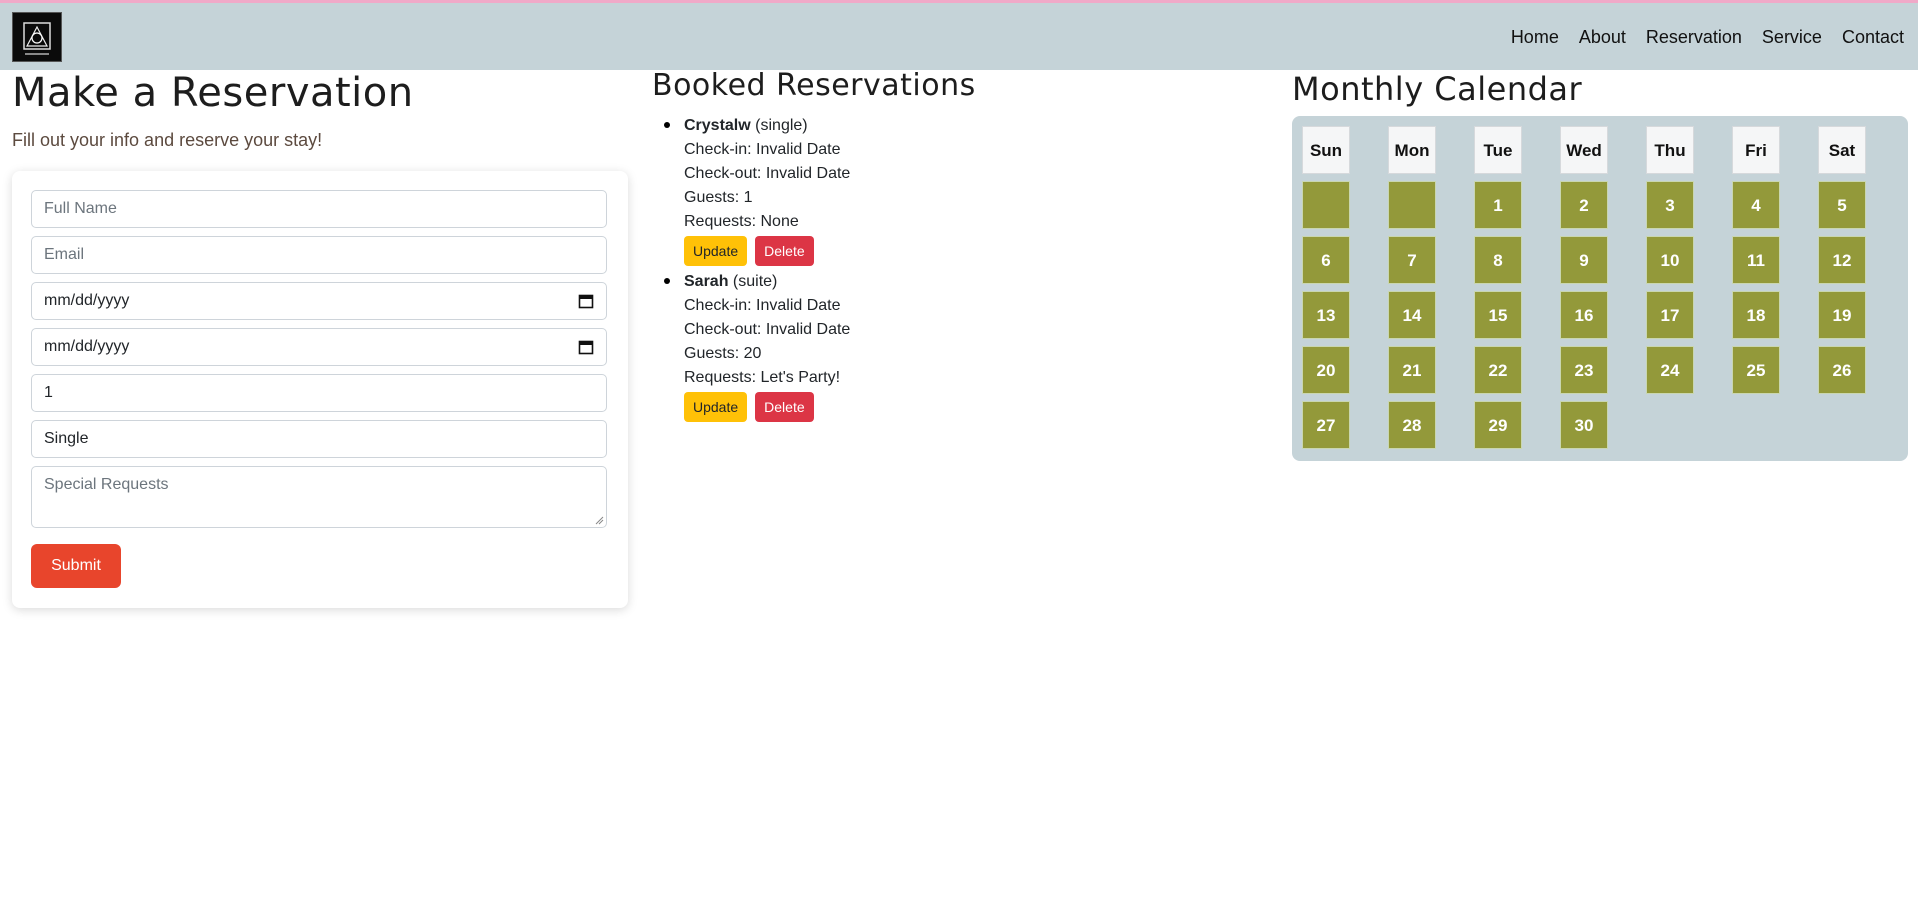 Image resolution: width=1918 pixels, height=913 pixels. What do you see at coordinates (1326, 370) in the screenshot?
I see `calendar-day-20: 20` at bounding box center [1326, 370].